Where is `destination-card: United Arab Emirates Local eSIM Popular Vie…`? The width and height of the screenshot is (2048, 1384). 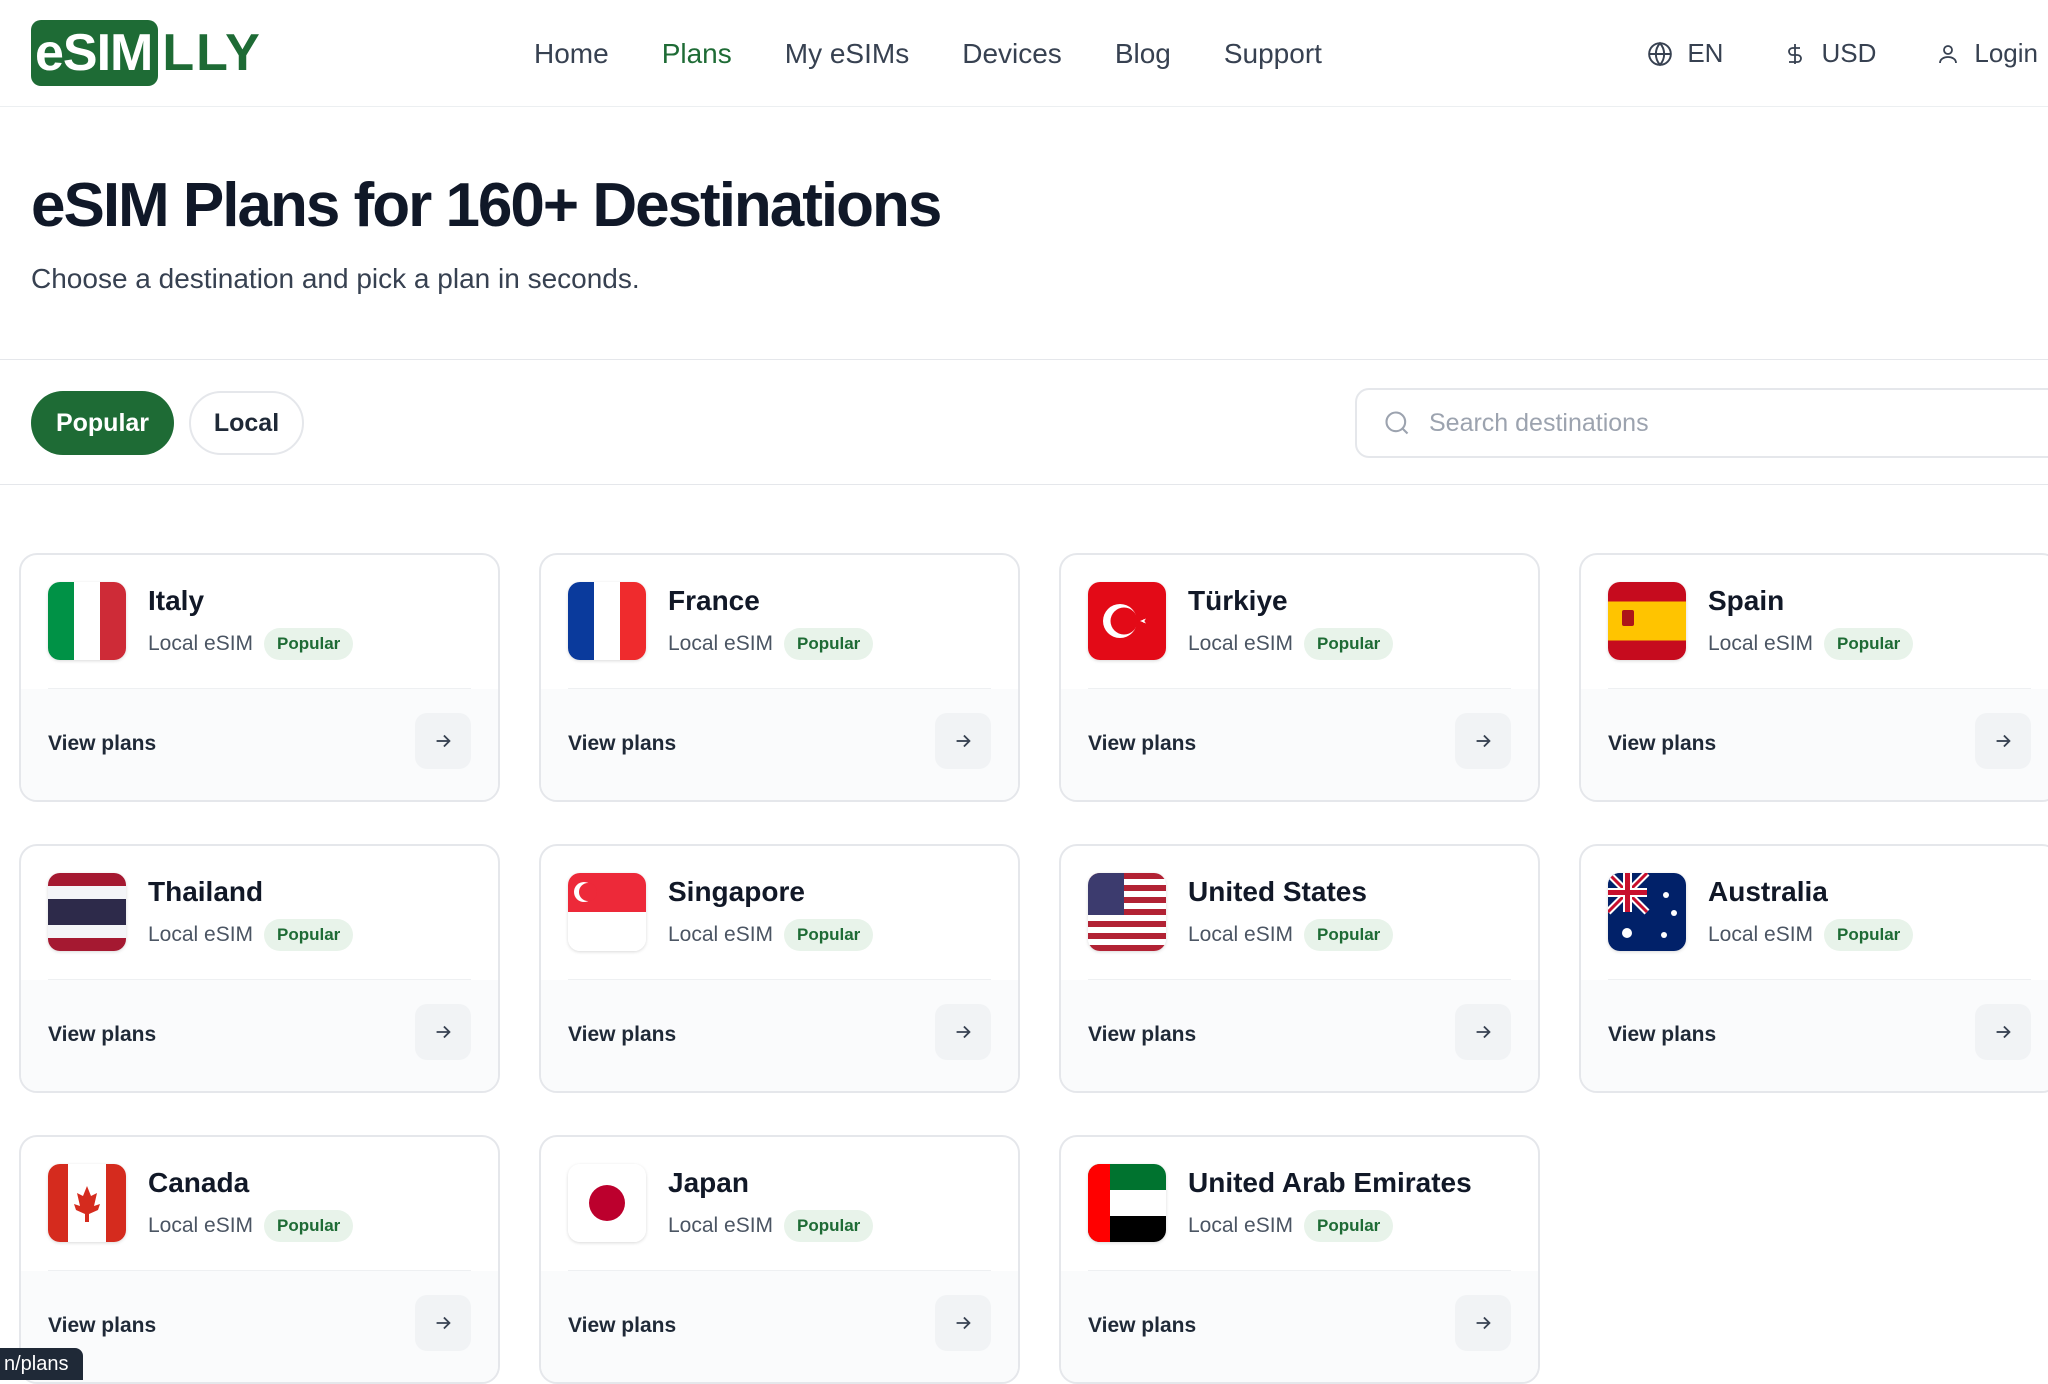
destination-card: United Arab Emirates Local eSIM Popular Vie… is located at coordinates (1299, 1259).